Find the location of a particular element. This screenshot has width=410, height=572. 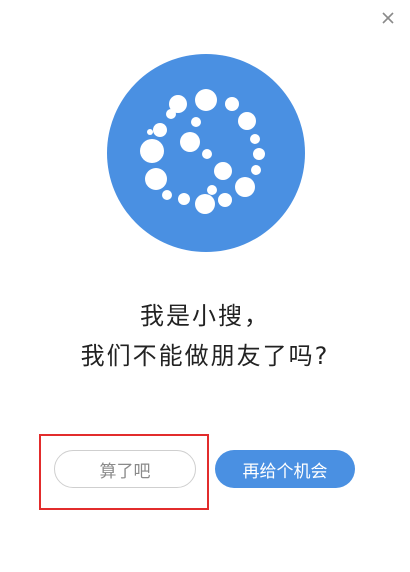

retry-button: 再给个机会 is located at coordinates (285, 469).